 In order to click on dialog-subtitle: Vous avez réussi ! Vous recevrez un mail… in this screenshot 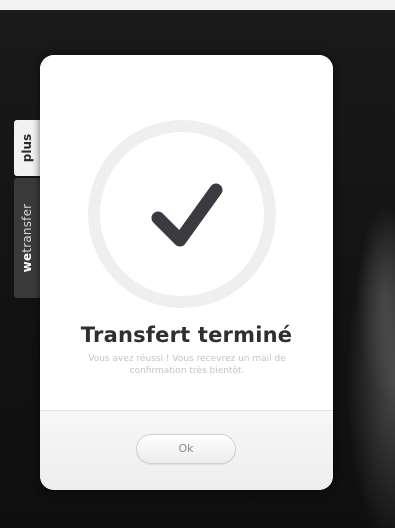, I will do `click(187, 365)`.